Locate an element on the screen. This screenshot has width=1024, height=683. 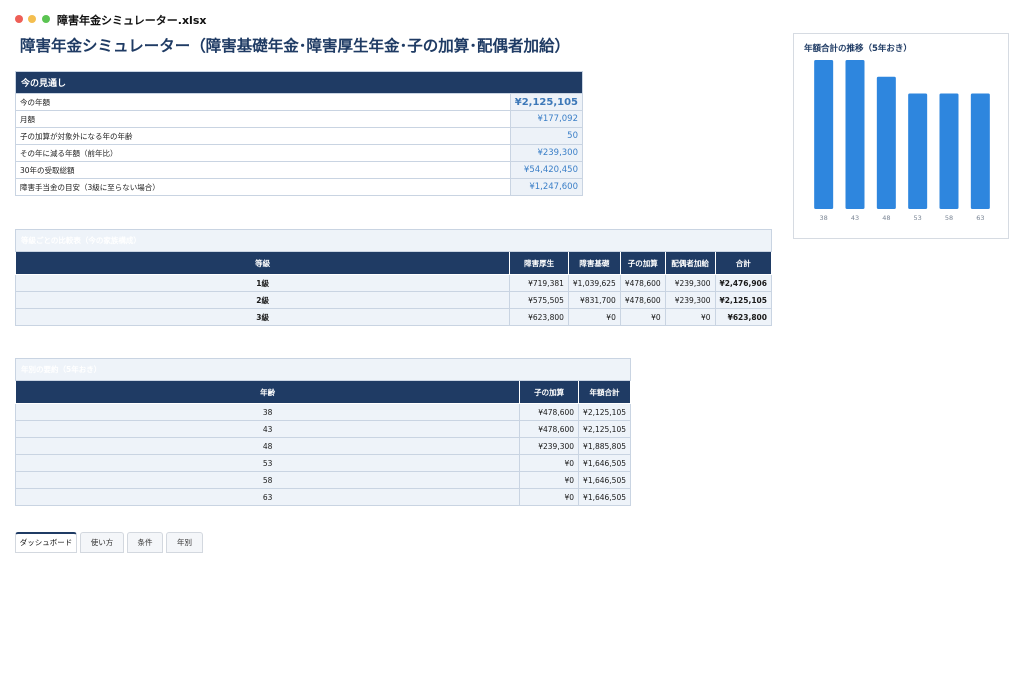
table-row: 43 ¥478,600 ¥2,125,105 is located at coordinates (322, 429).